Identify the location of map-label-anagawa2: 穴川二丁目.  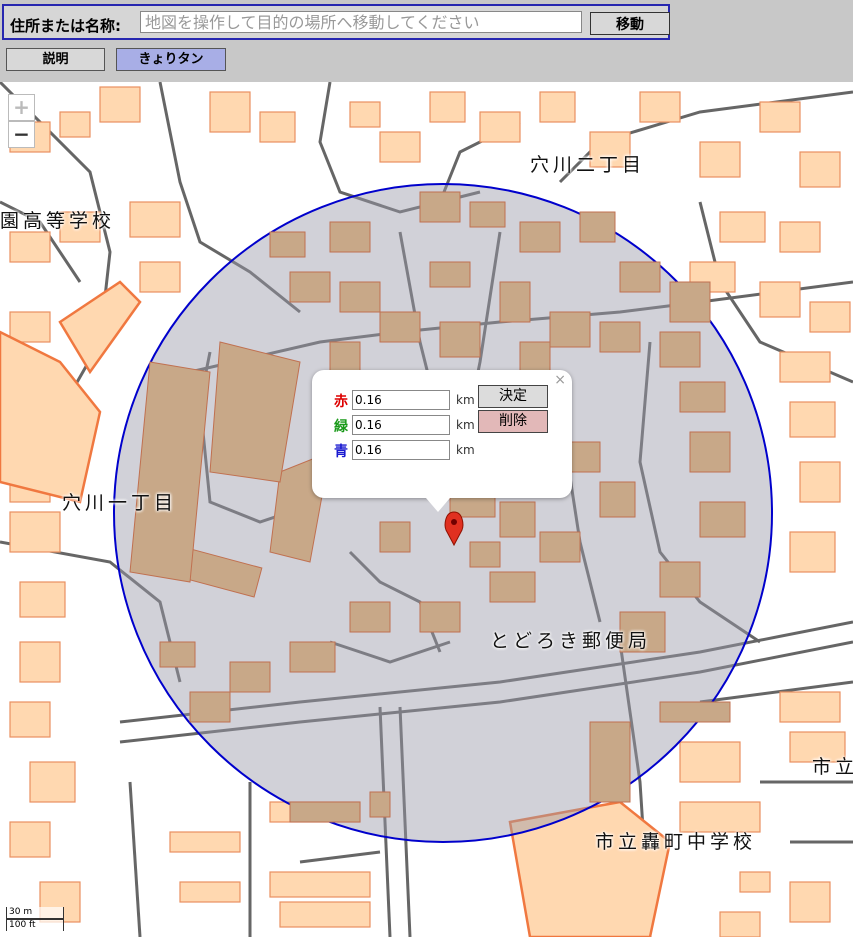
(588, 165).